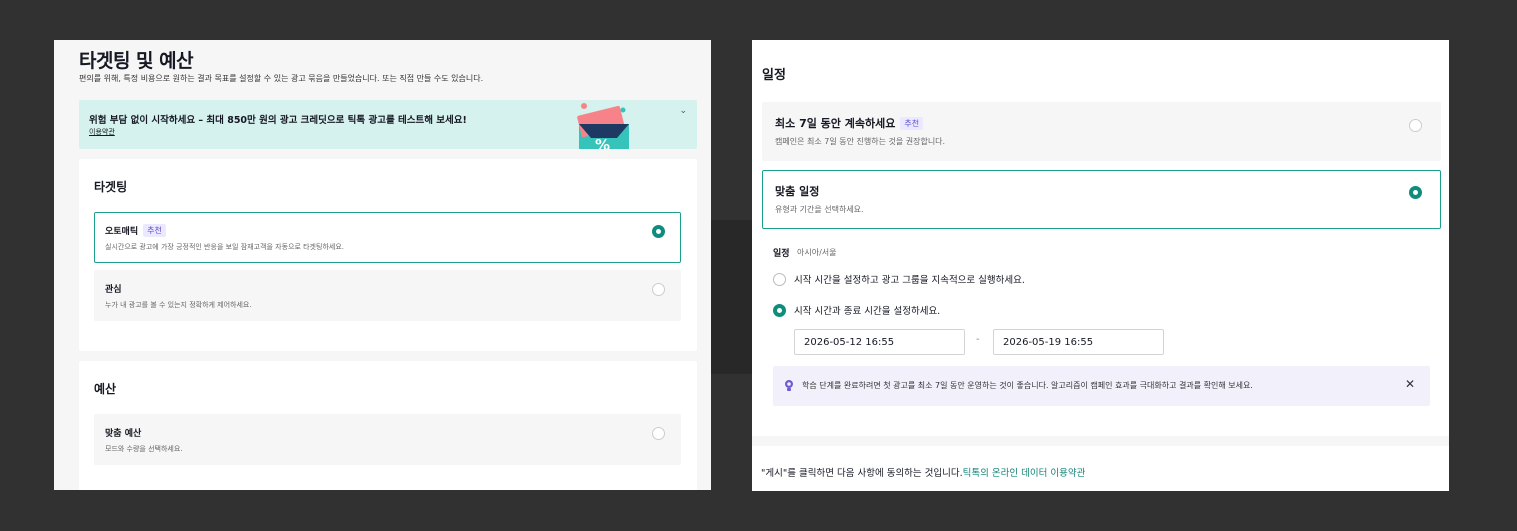  Describe the element at coordinates (123, 434) in the screenshot. I see `option-title: 맞춤 예산` at that location.